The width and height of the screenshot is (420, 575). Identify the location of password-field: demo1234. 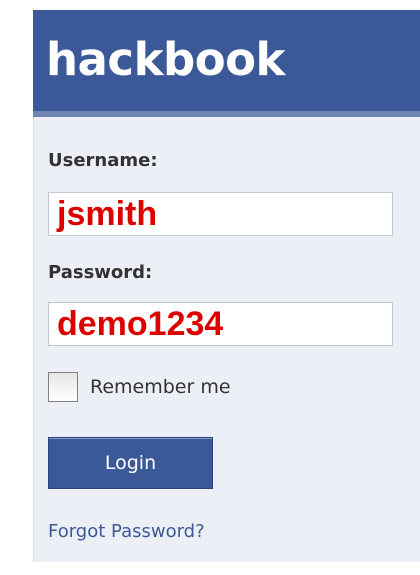
(220, 324).